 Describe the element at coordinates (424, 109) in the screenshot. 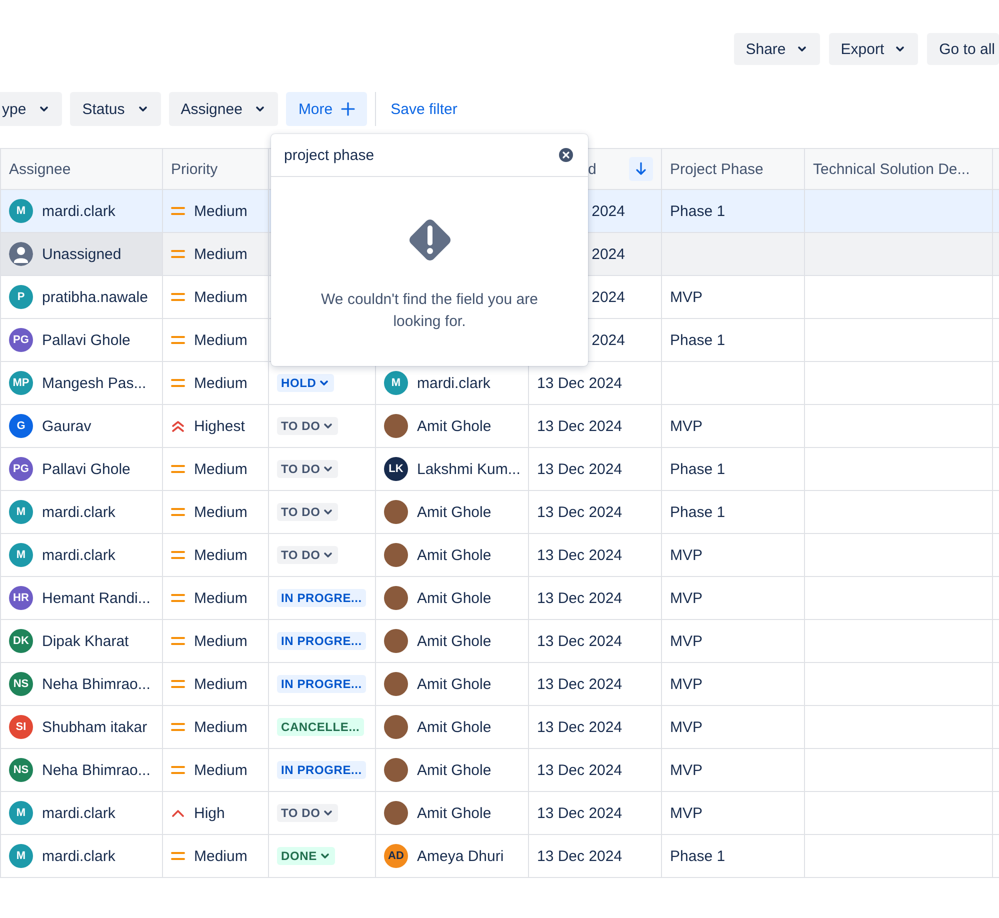

I see `save-filter-link: Save filter` at that location.